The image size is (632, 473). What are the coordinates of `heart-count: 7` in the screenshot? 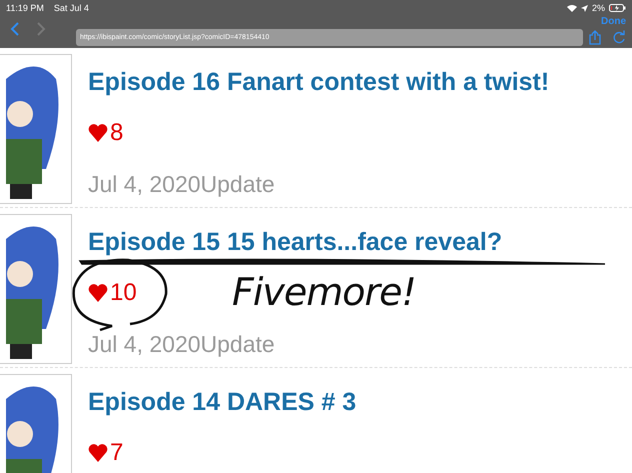 It's located at (117, 453).